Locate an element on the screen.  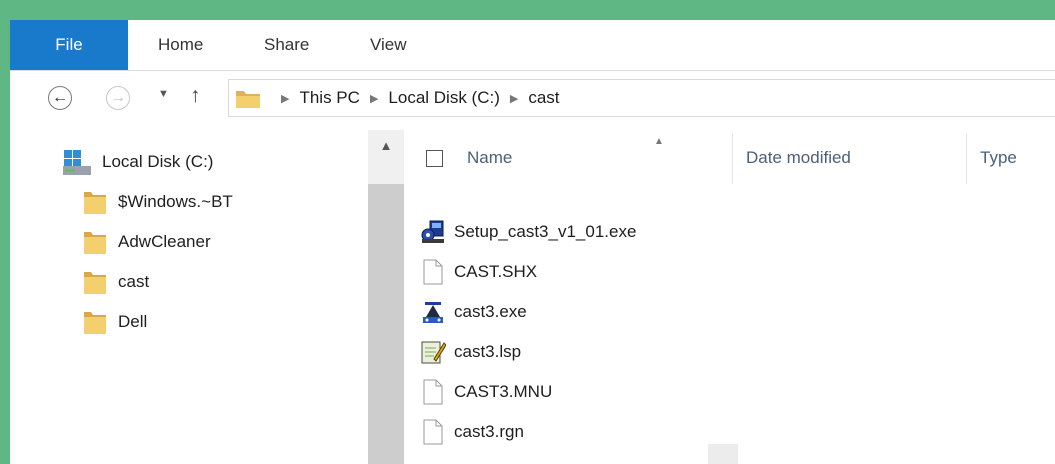
file-name: cast3.rgn is located at coordinates (489, 431).